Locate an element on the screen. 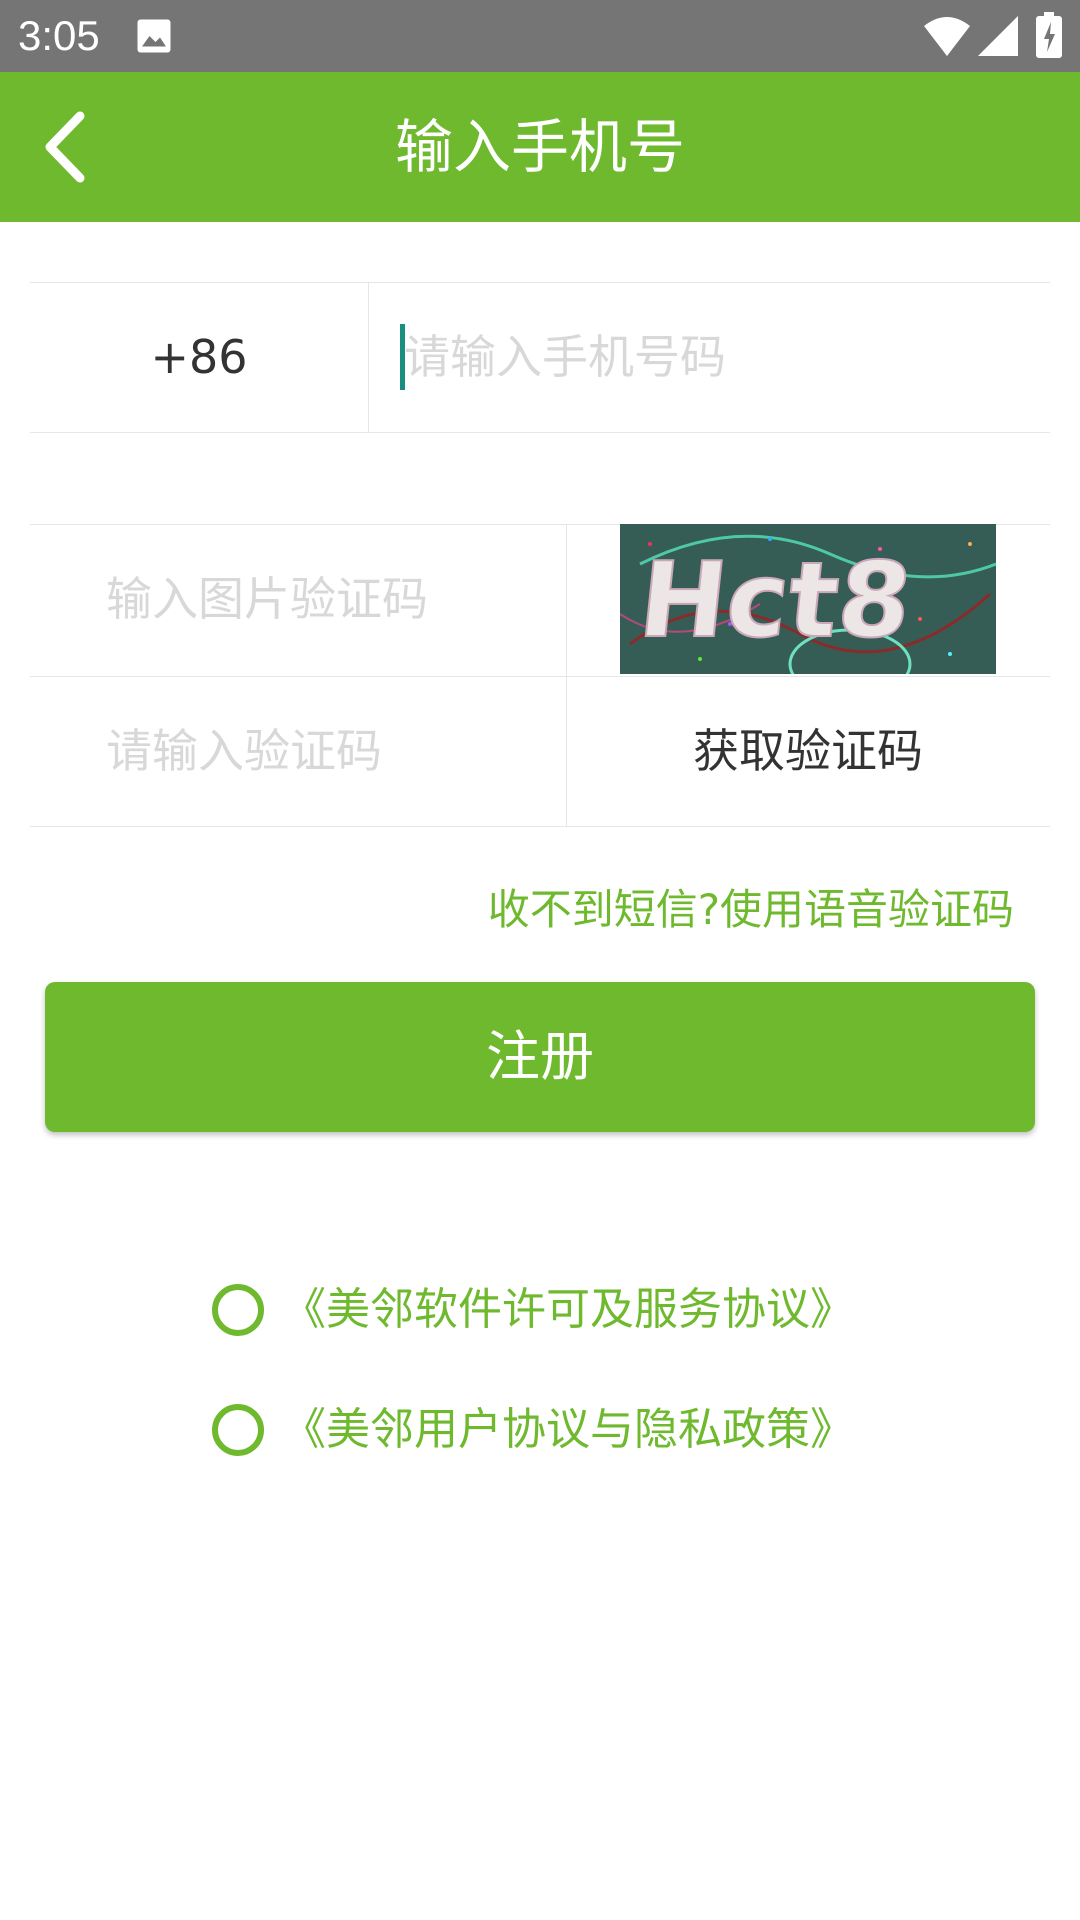  app-bar: 输入手机号 is located at coordinates (540, 147).